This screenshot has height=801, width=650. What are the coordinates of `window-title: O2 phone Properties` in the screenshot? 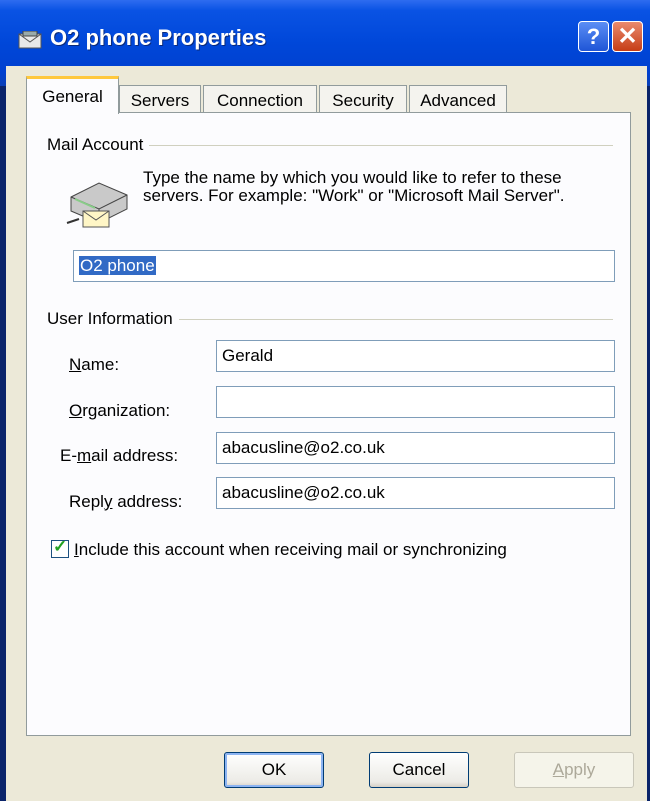 It's located at (158, 37).